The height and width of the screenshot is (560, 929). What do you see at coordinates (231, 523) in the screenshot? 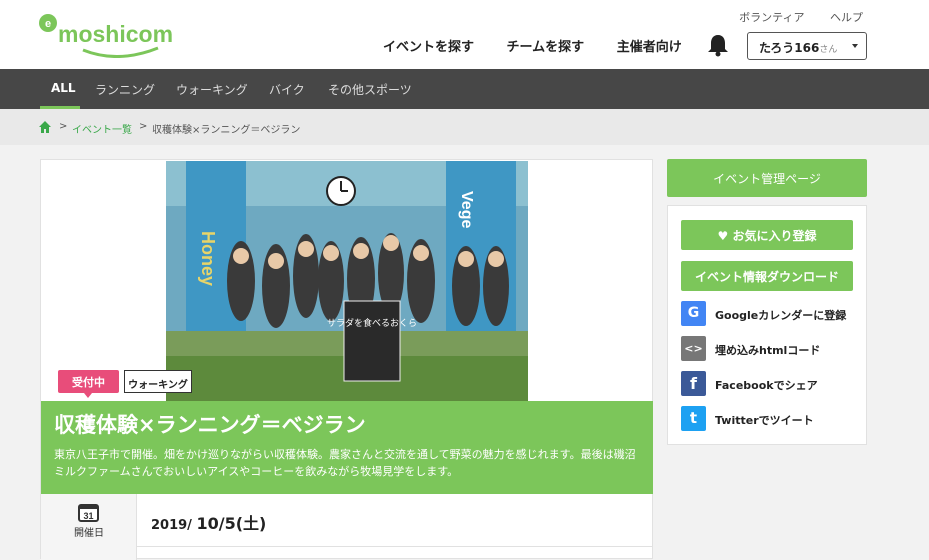
I see `event-date-main: 10/5(土)` at bounding box center [231, 523].